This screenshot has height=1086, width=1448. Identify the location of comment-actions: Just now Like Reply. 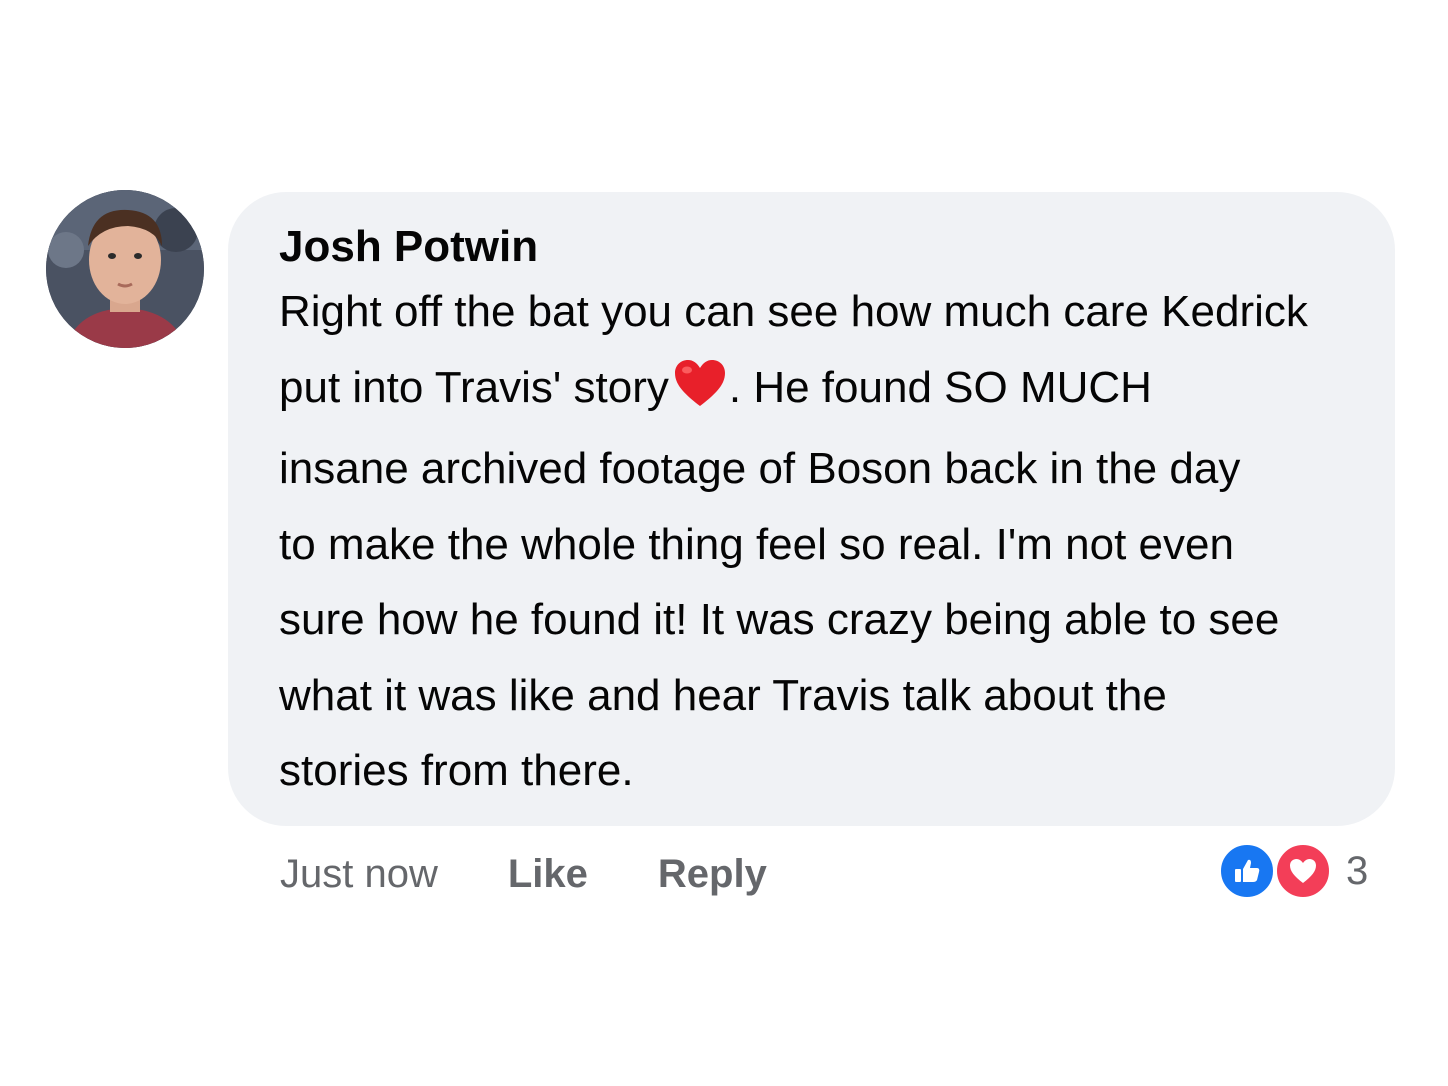
(558, 874).